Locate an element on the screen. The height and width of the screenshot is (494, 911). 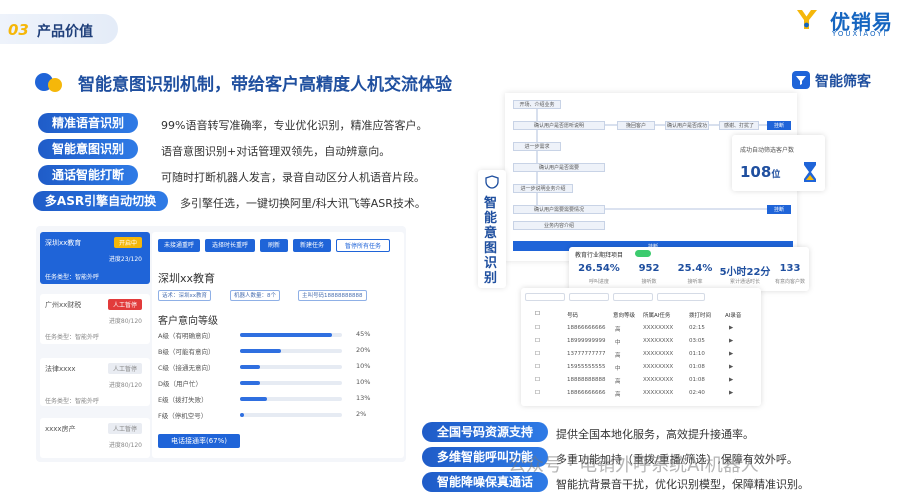
vertical-title: 智 能 意 图 识 别 is located at coordinates (492, 229).